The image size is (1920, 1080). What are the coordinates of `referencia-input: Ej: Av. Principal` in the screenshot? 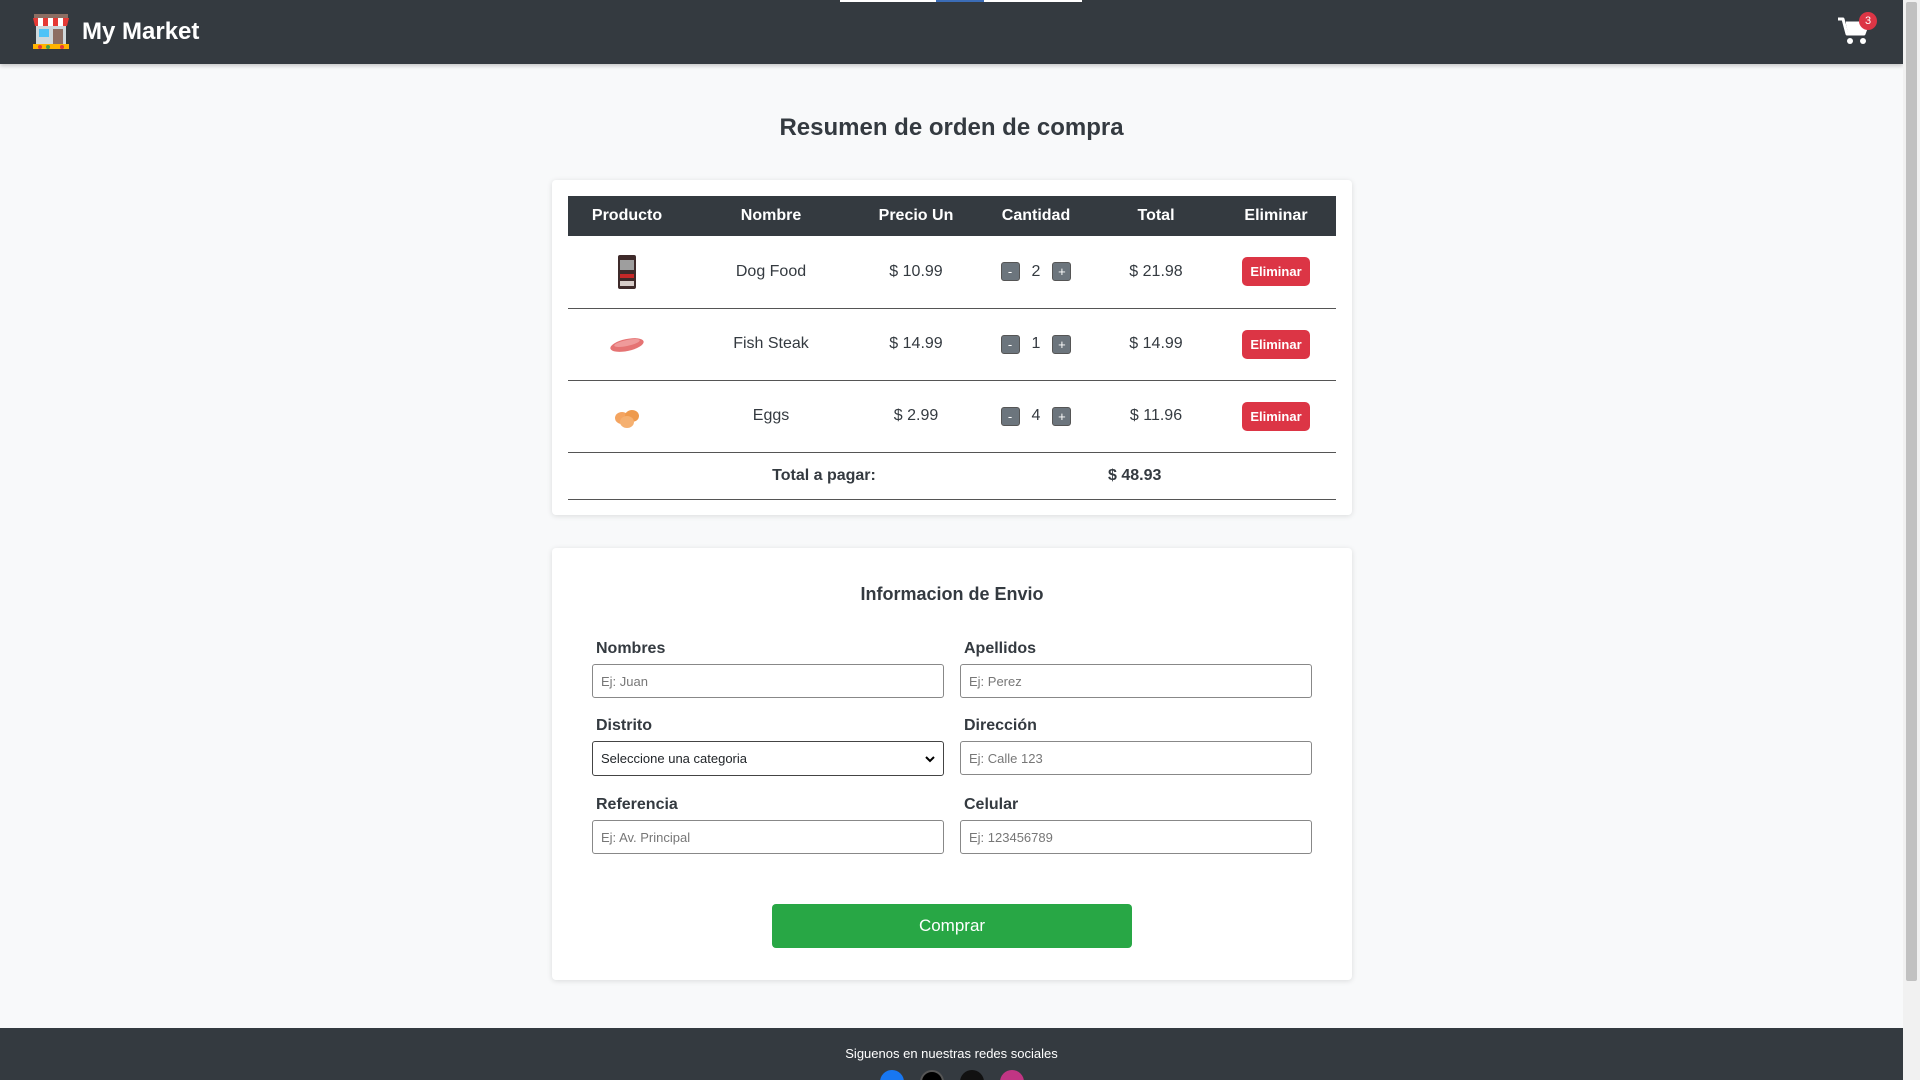 It's located at (768, 837).